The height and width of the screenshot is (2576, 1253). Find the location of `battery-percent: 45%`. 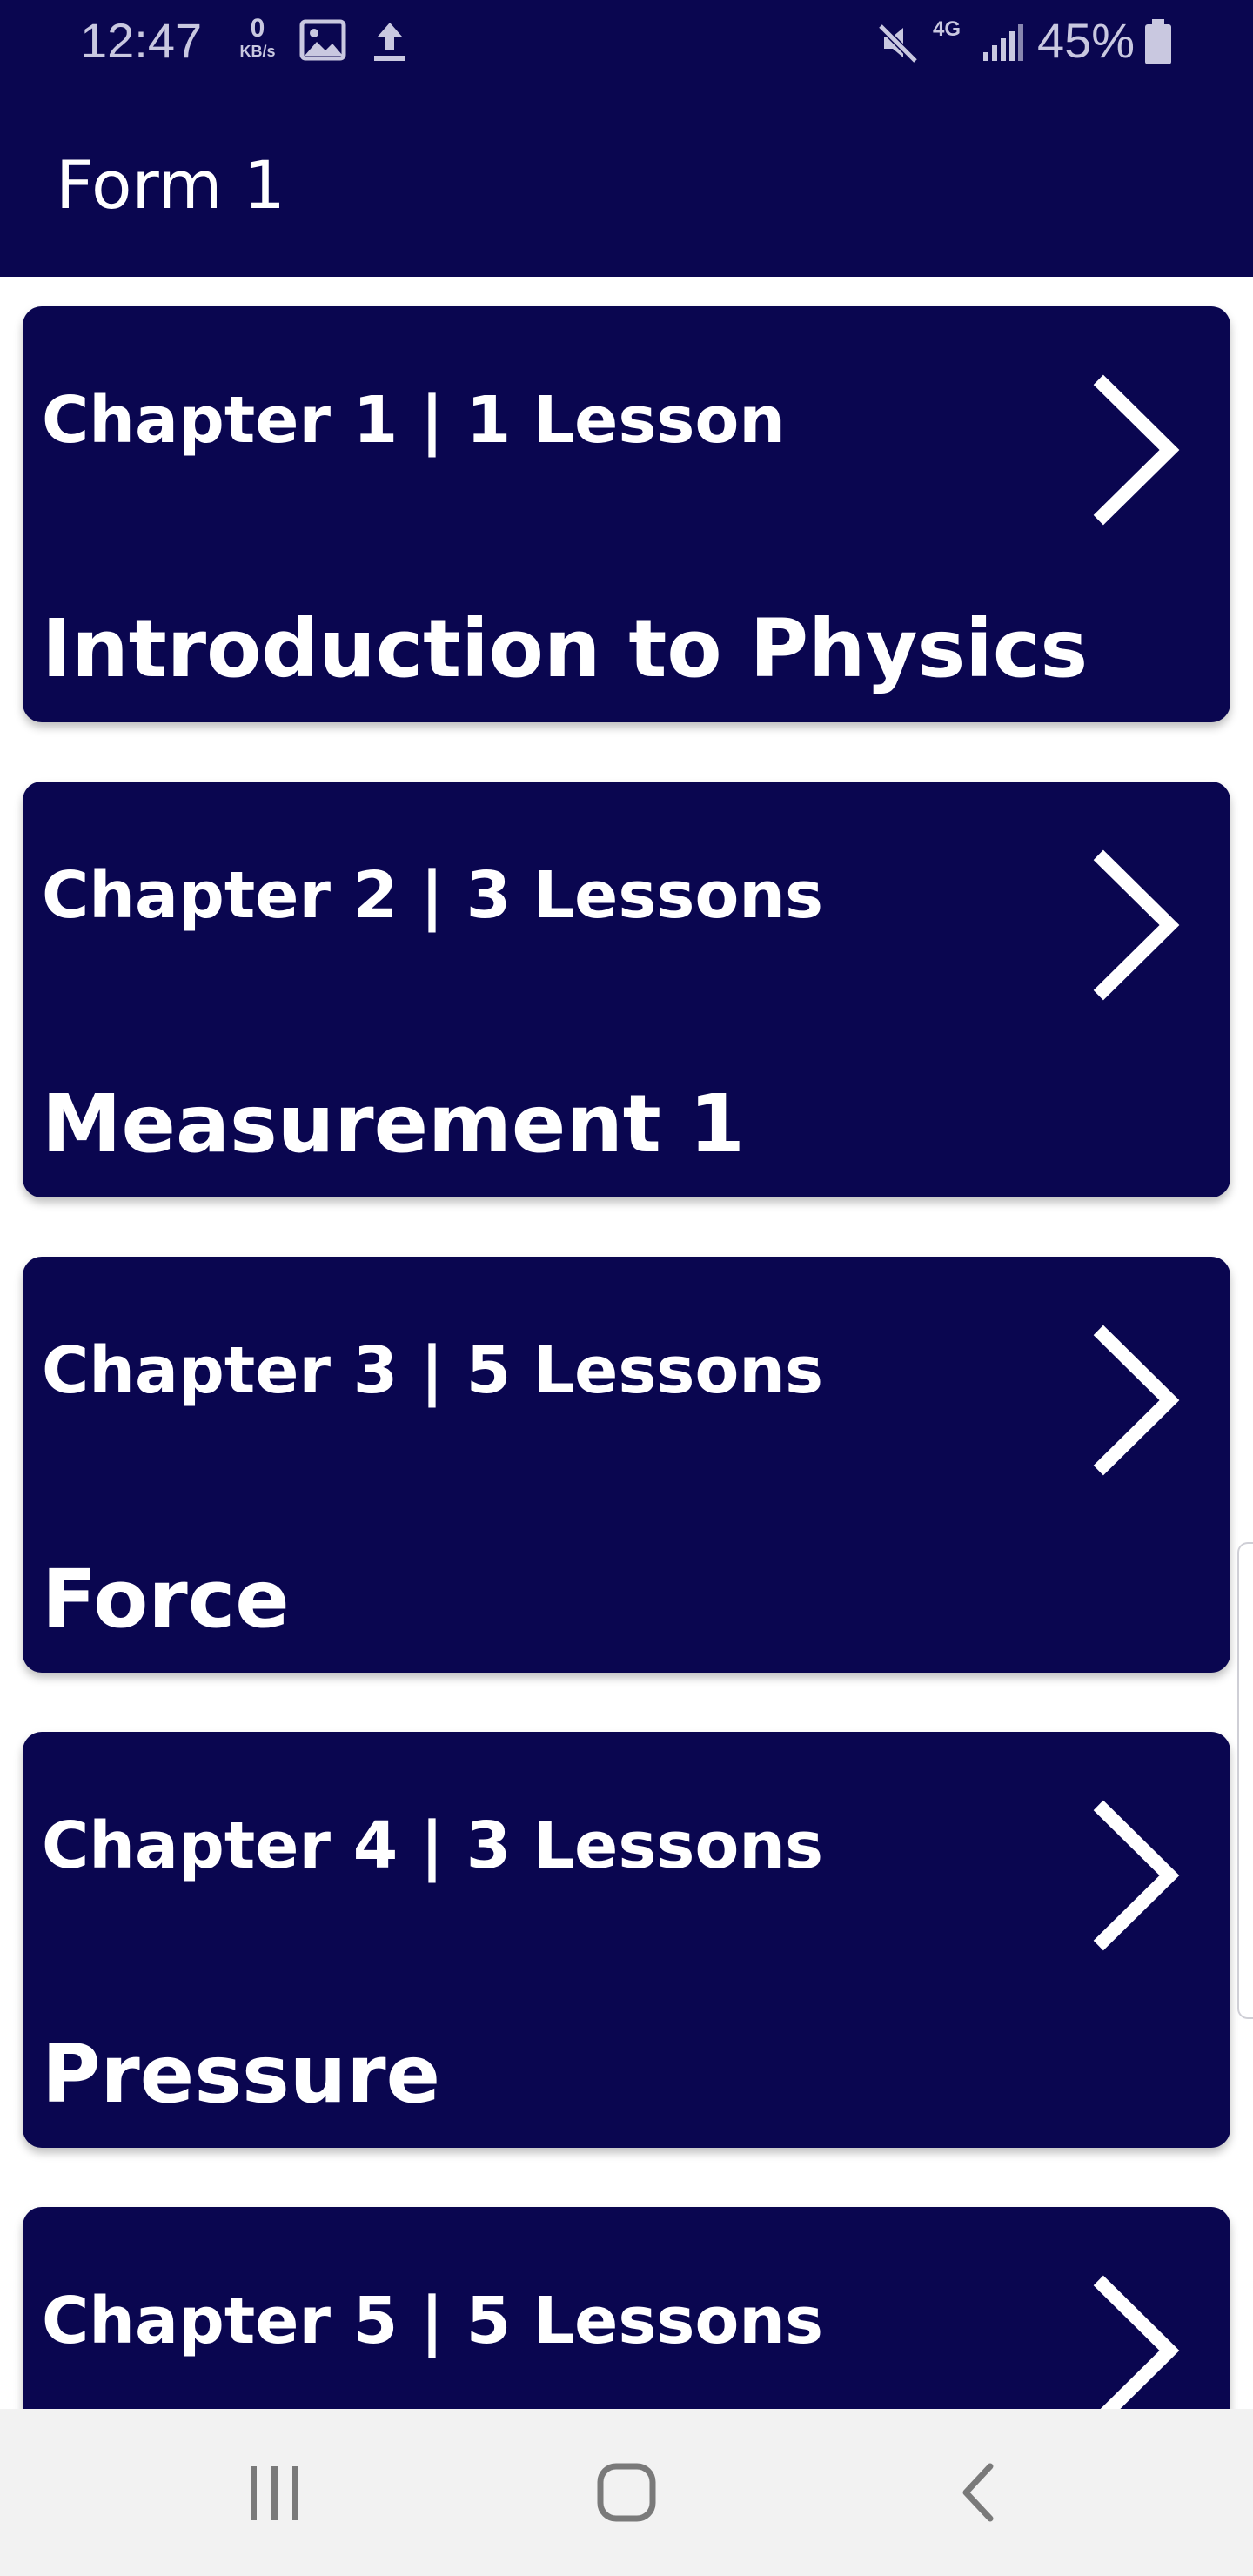

battery-percent: 45% is located at coordinates (1086, 40).